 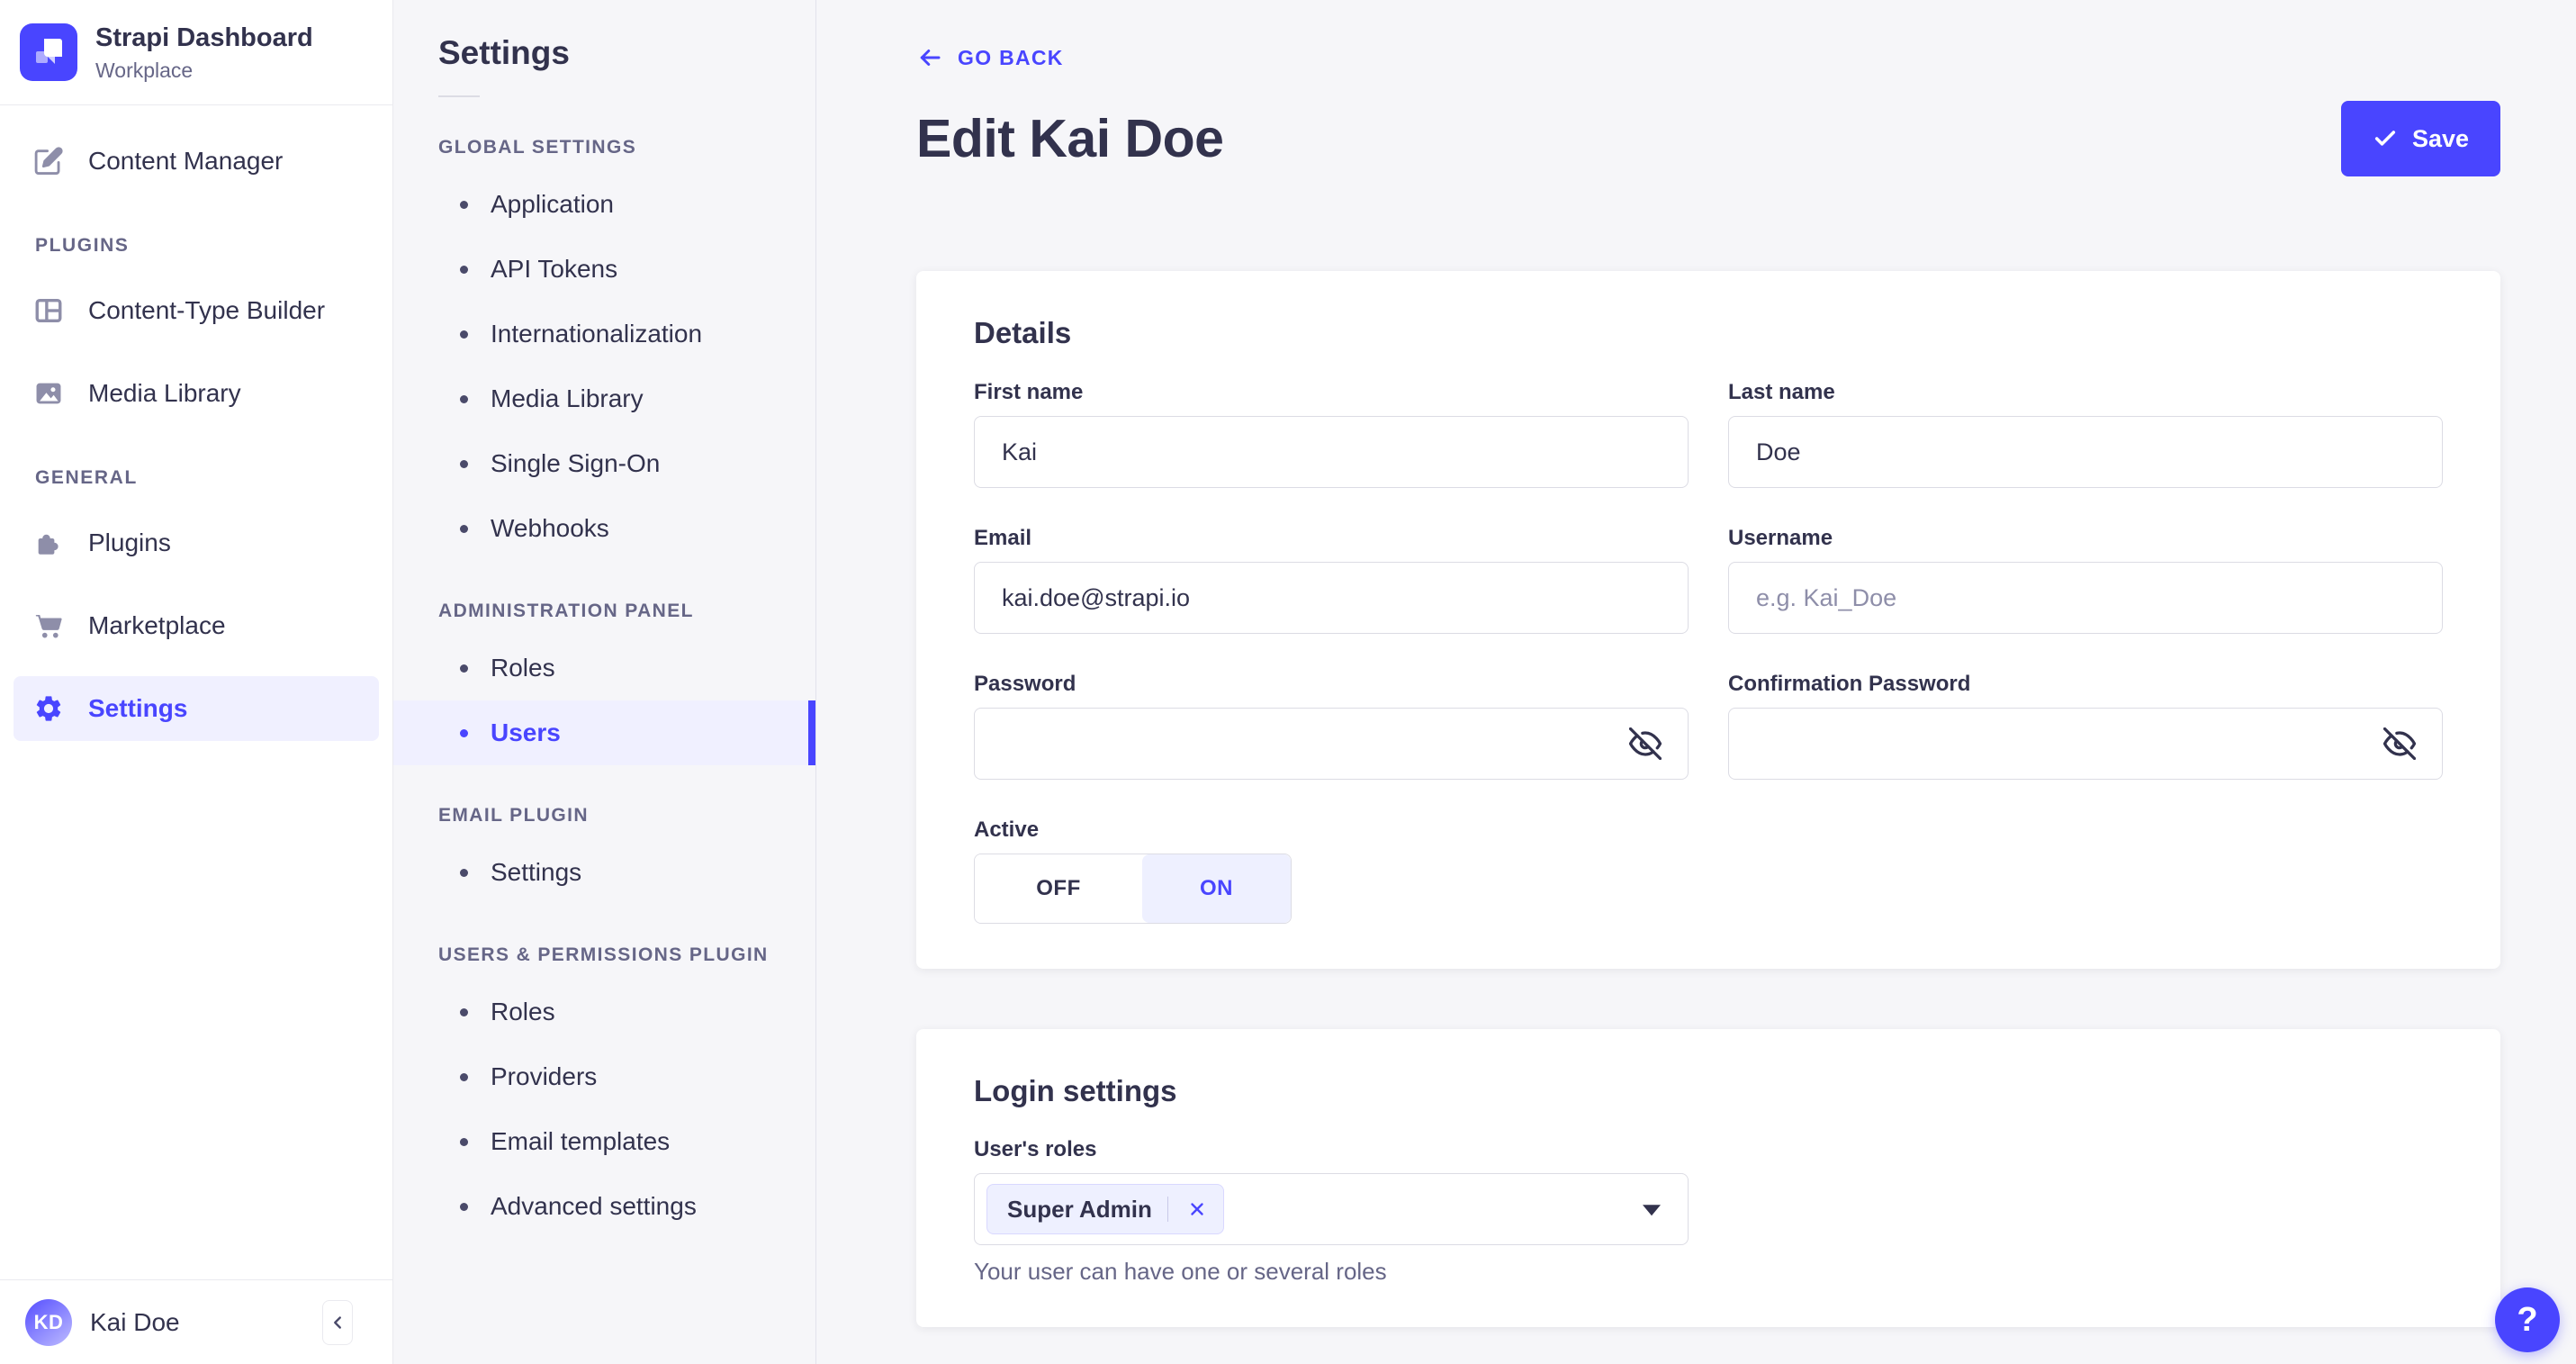 I want to click on role-tag-super-admin: Super Admin, so click(x=1105, y=1209).